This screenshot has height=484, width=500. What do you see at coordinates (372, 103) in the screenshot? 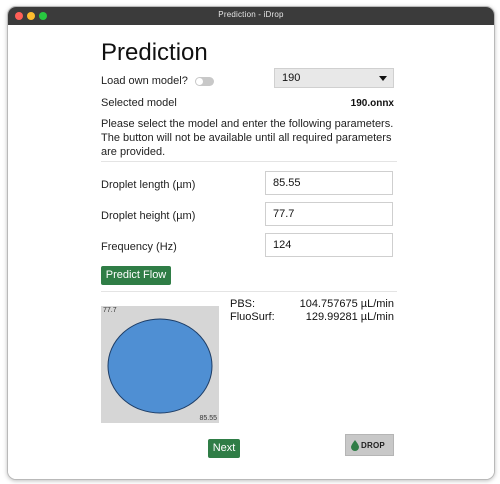
I see `selected-model-value: 190.onnx` at bounding box center [372, 103].